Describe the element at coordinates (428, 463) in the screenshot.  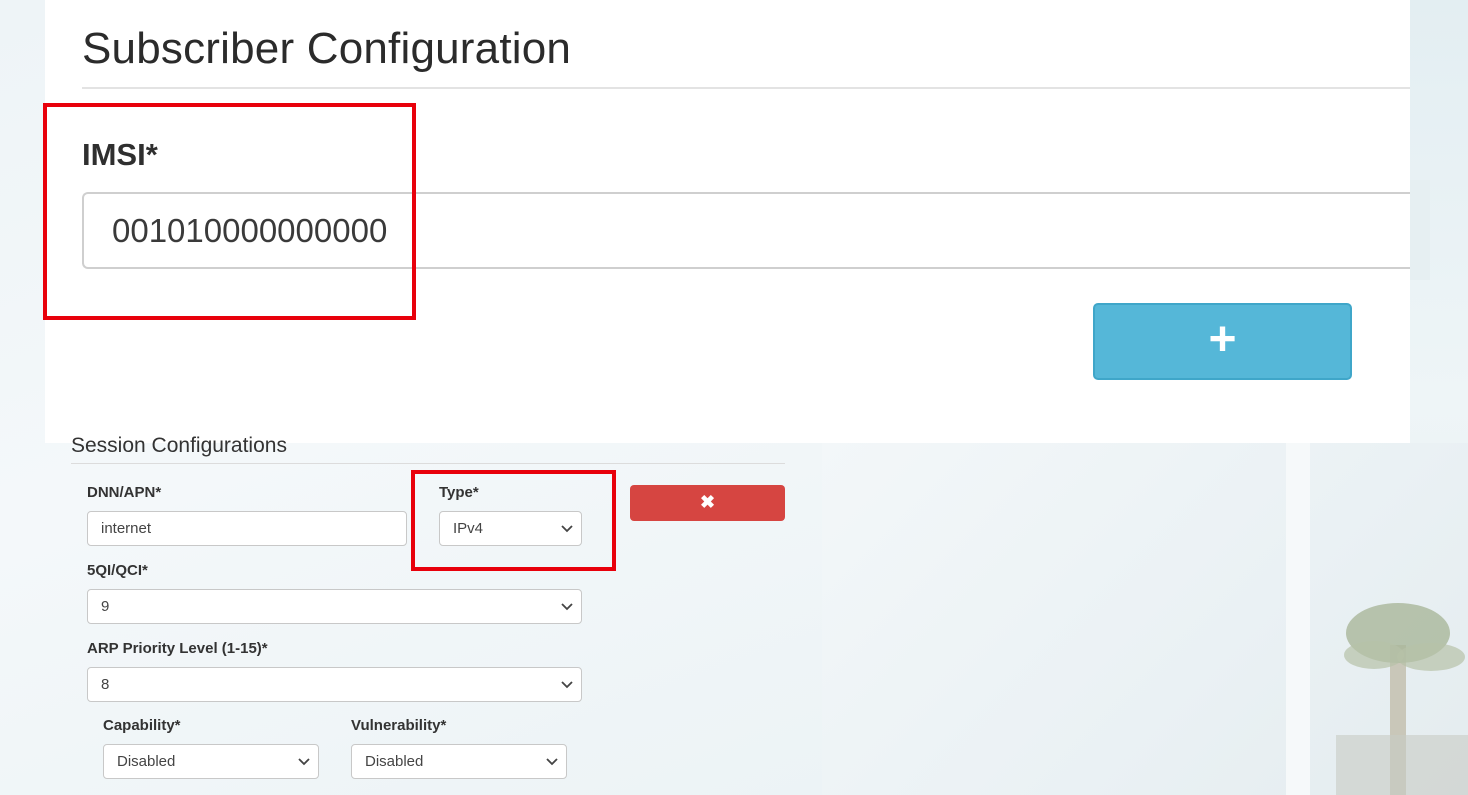
I see `session-divider` at that location.